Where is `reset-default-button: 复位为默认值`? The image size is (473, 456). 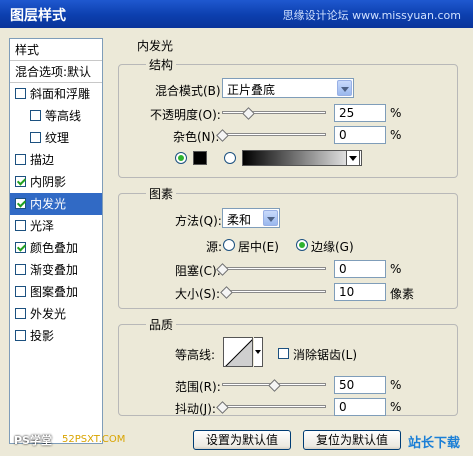
reset-default-button: 复位为默认值 is located at coordinates (352, 440).